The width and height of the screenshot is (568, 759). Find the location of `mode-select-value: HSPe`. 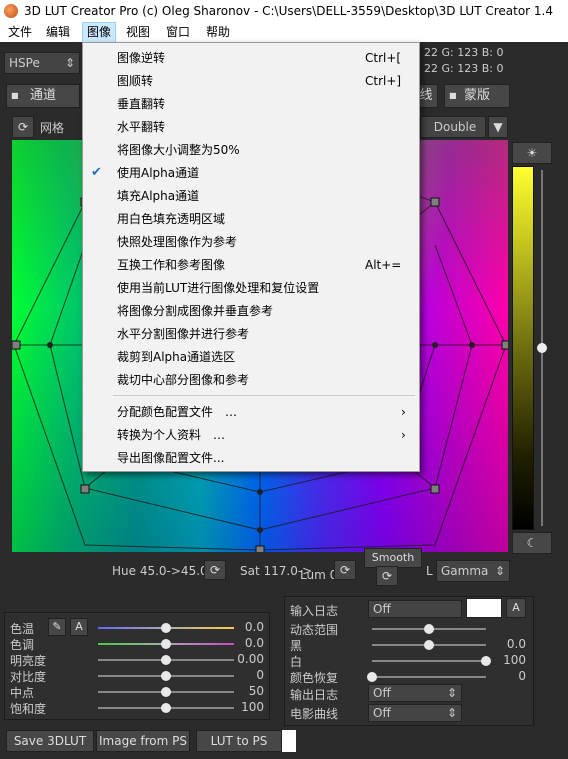

mode-select-value: HSPe is located at coordinates (24, 63).